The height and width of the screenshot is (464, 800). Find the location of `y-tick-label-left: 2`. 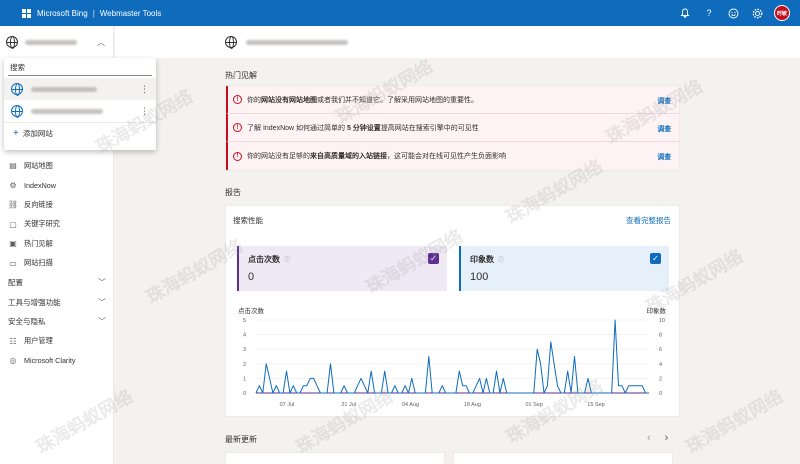

y-tick-label-left: 2 is located at coordinates (244, 365).